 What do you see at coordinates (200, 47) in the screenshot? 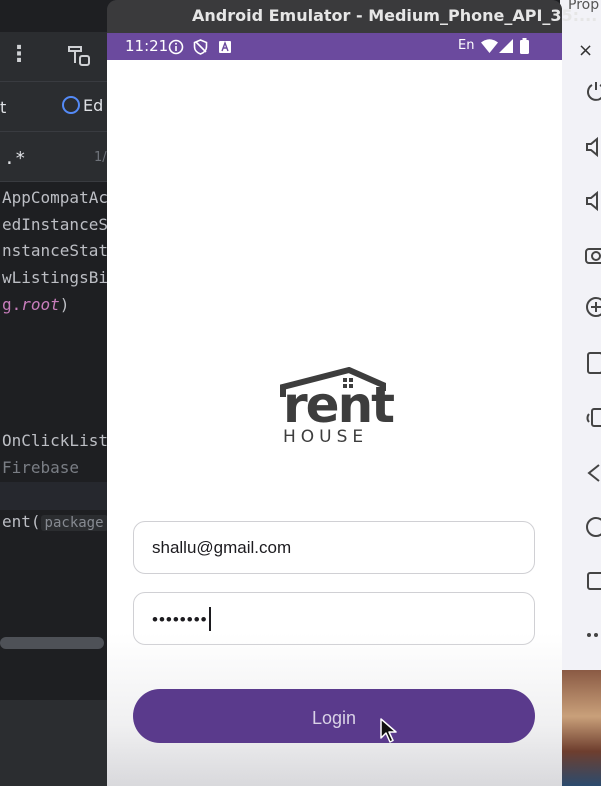
I see `shield-icon` at bounding box center [200, 47].